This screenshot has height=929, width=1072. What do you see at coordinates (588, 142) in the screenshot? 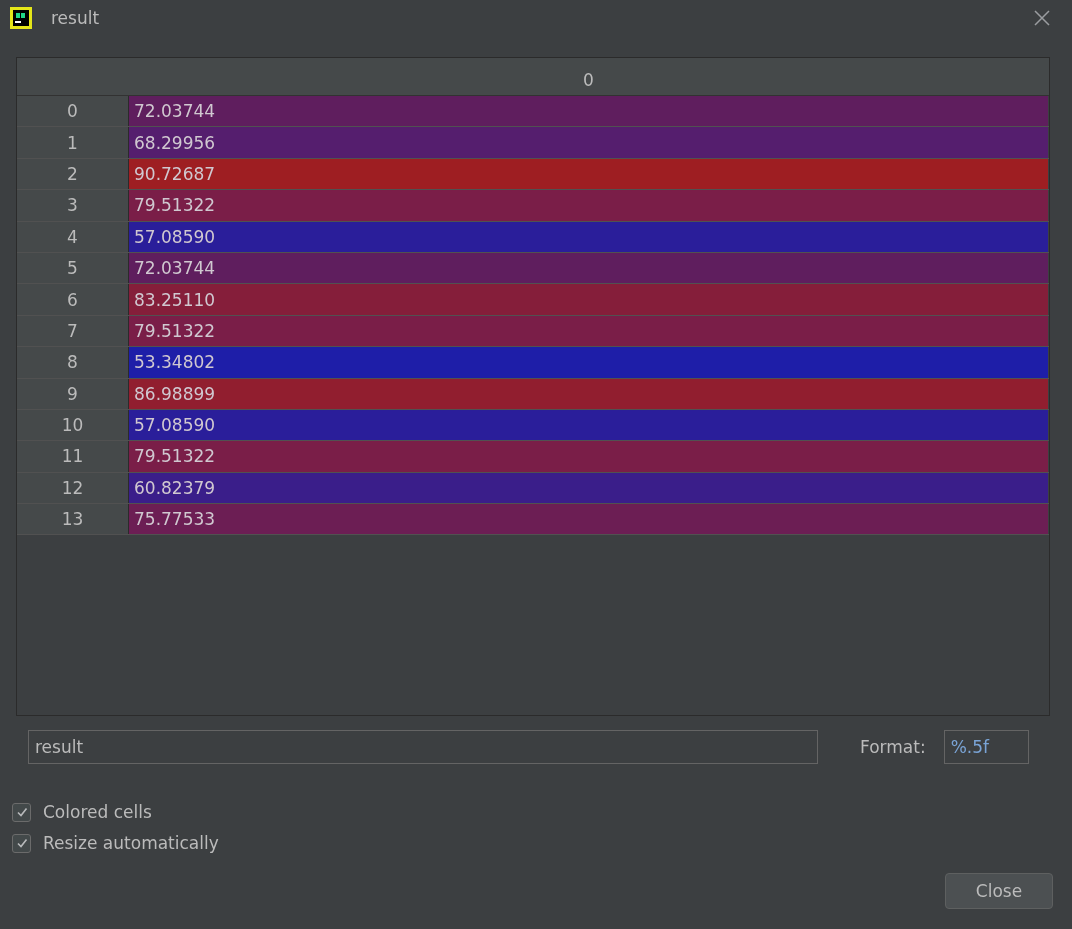
I see `table-cell: 68.29956` at bounding box center [588, 142].